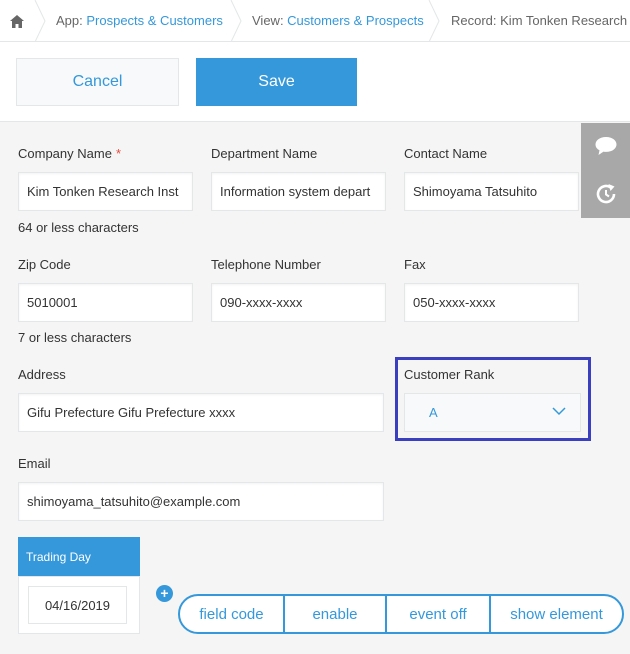 The height and width of the screenshot is (654, 630). Describe the element at coordinates (415, 264) in the screenshot. I see `fax-label: Fax` at that location.